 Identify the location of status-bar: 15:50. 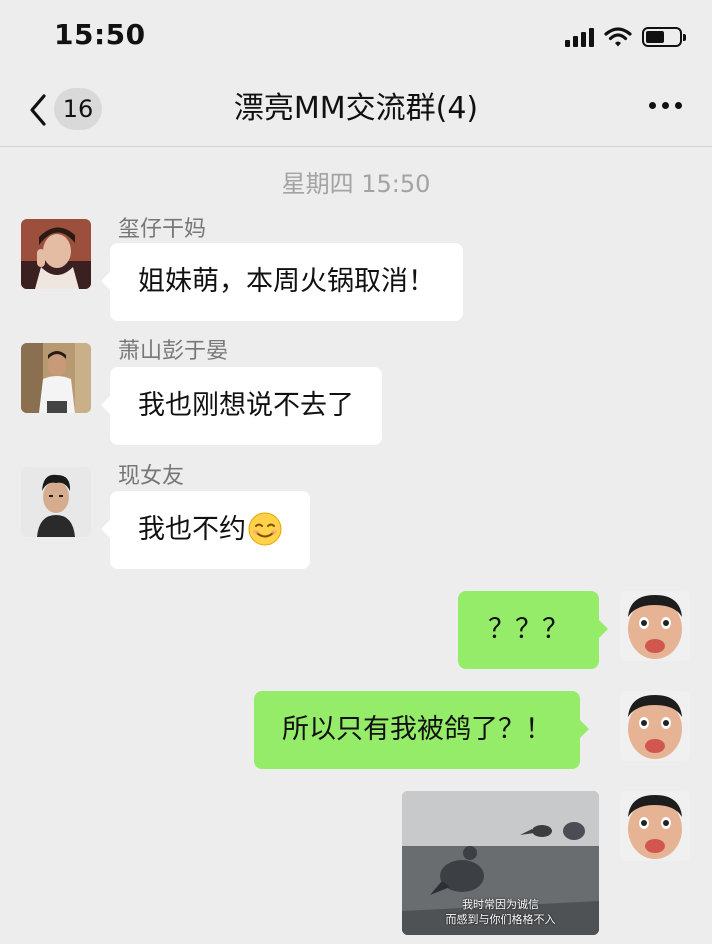
(356, 36).